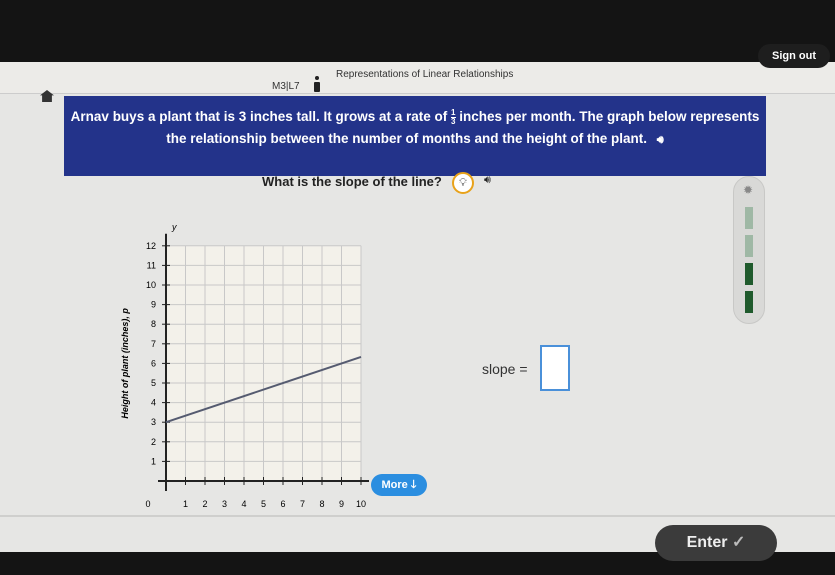  Describe the element at coordinates (317, 84) in the screenshot. I see `info-icon` at that location.